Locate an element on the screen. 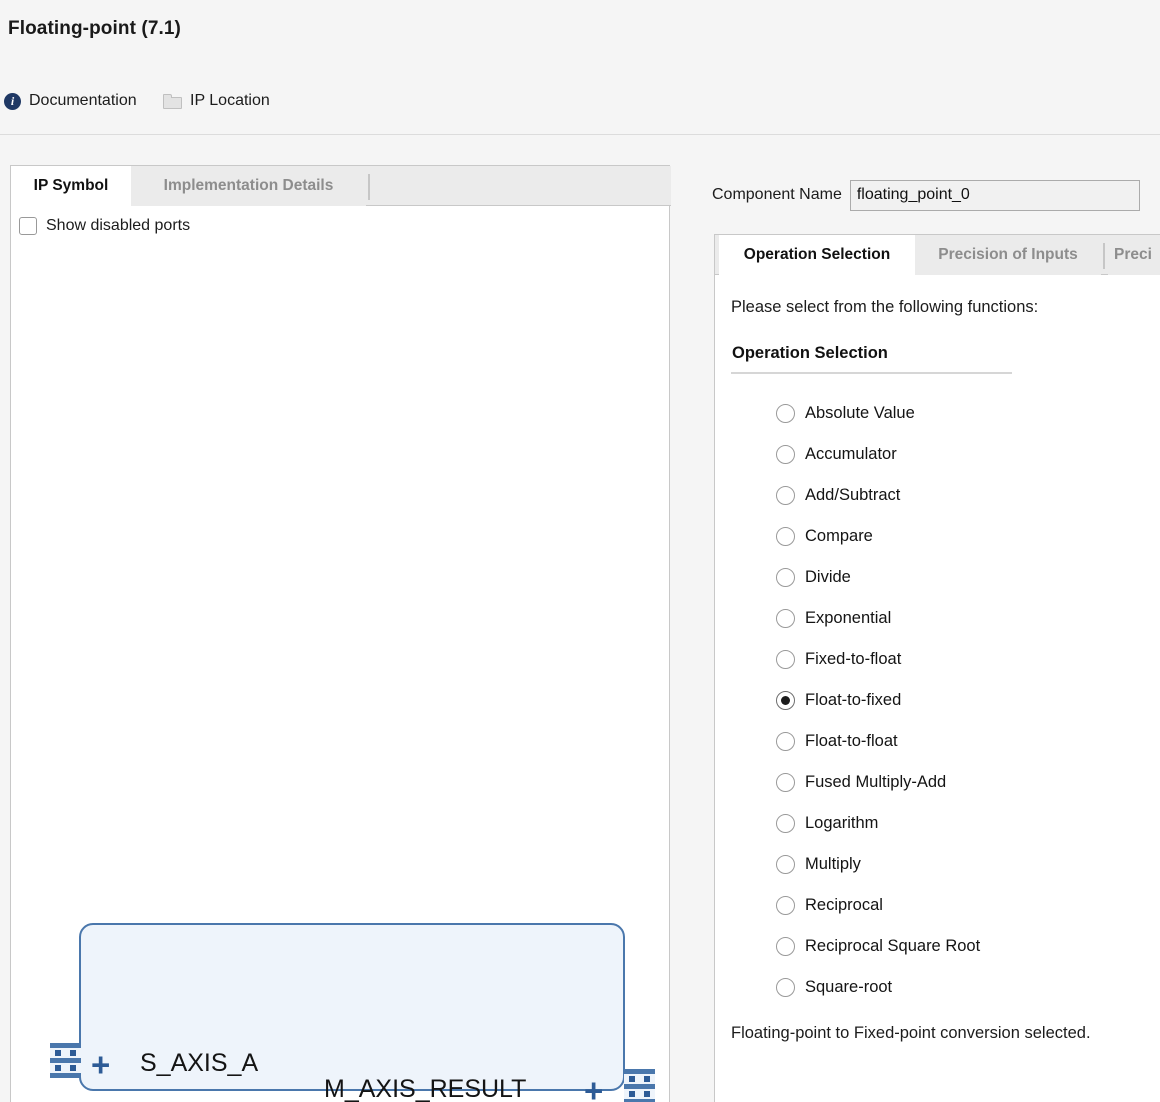  radio-dot is located at coordinates (785, 700).